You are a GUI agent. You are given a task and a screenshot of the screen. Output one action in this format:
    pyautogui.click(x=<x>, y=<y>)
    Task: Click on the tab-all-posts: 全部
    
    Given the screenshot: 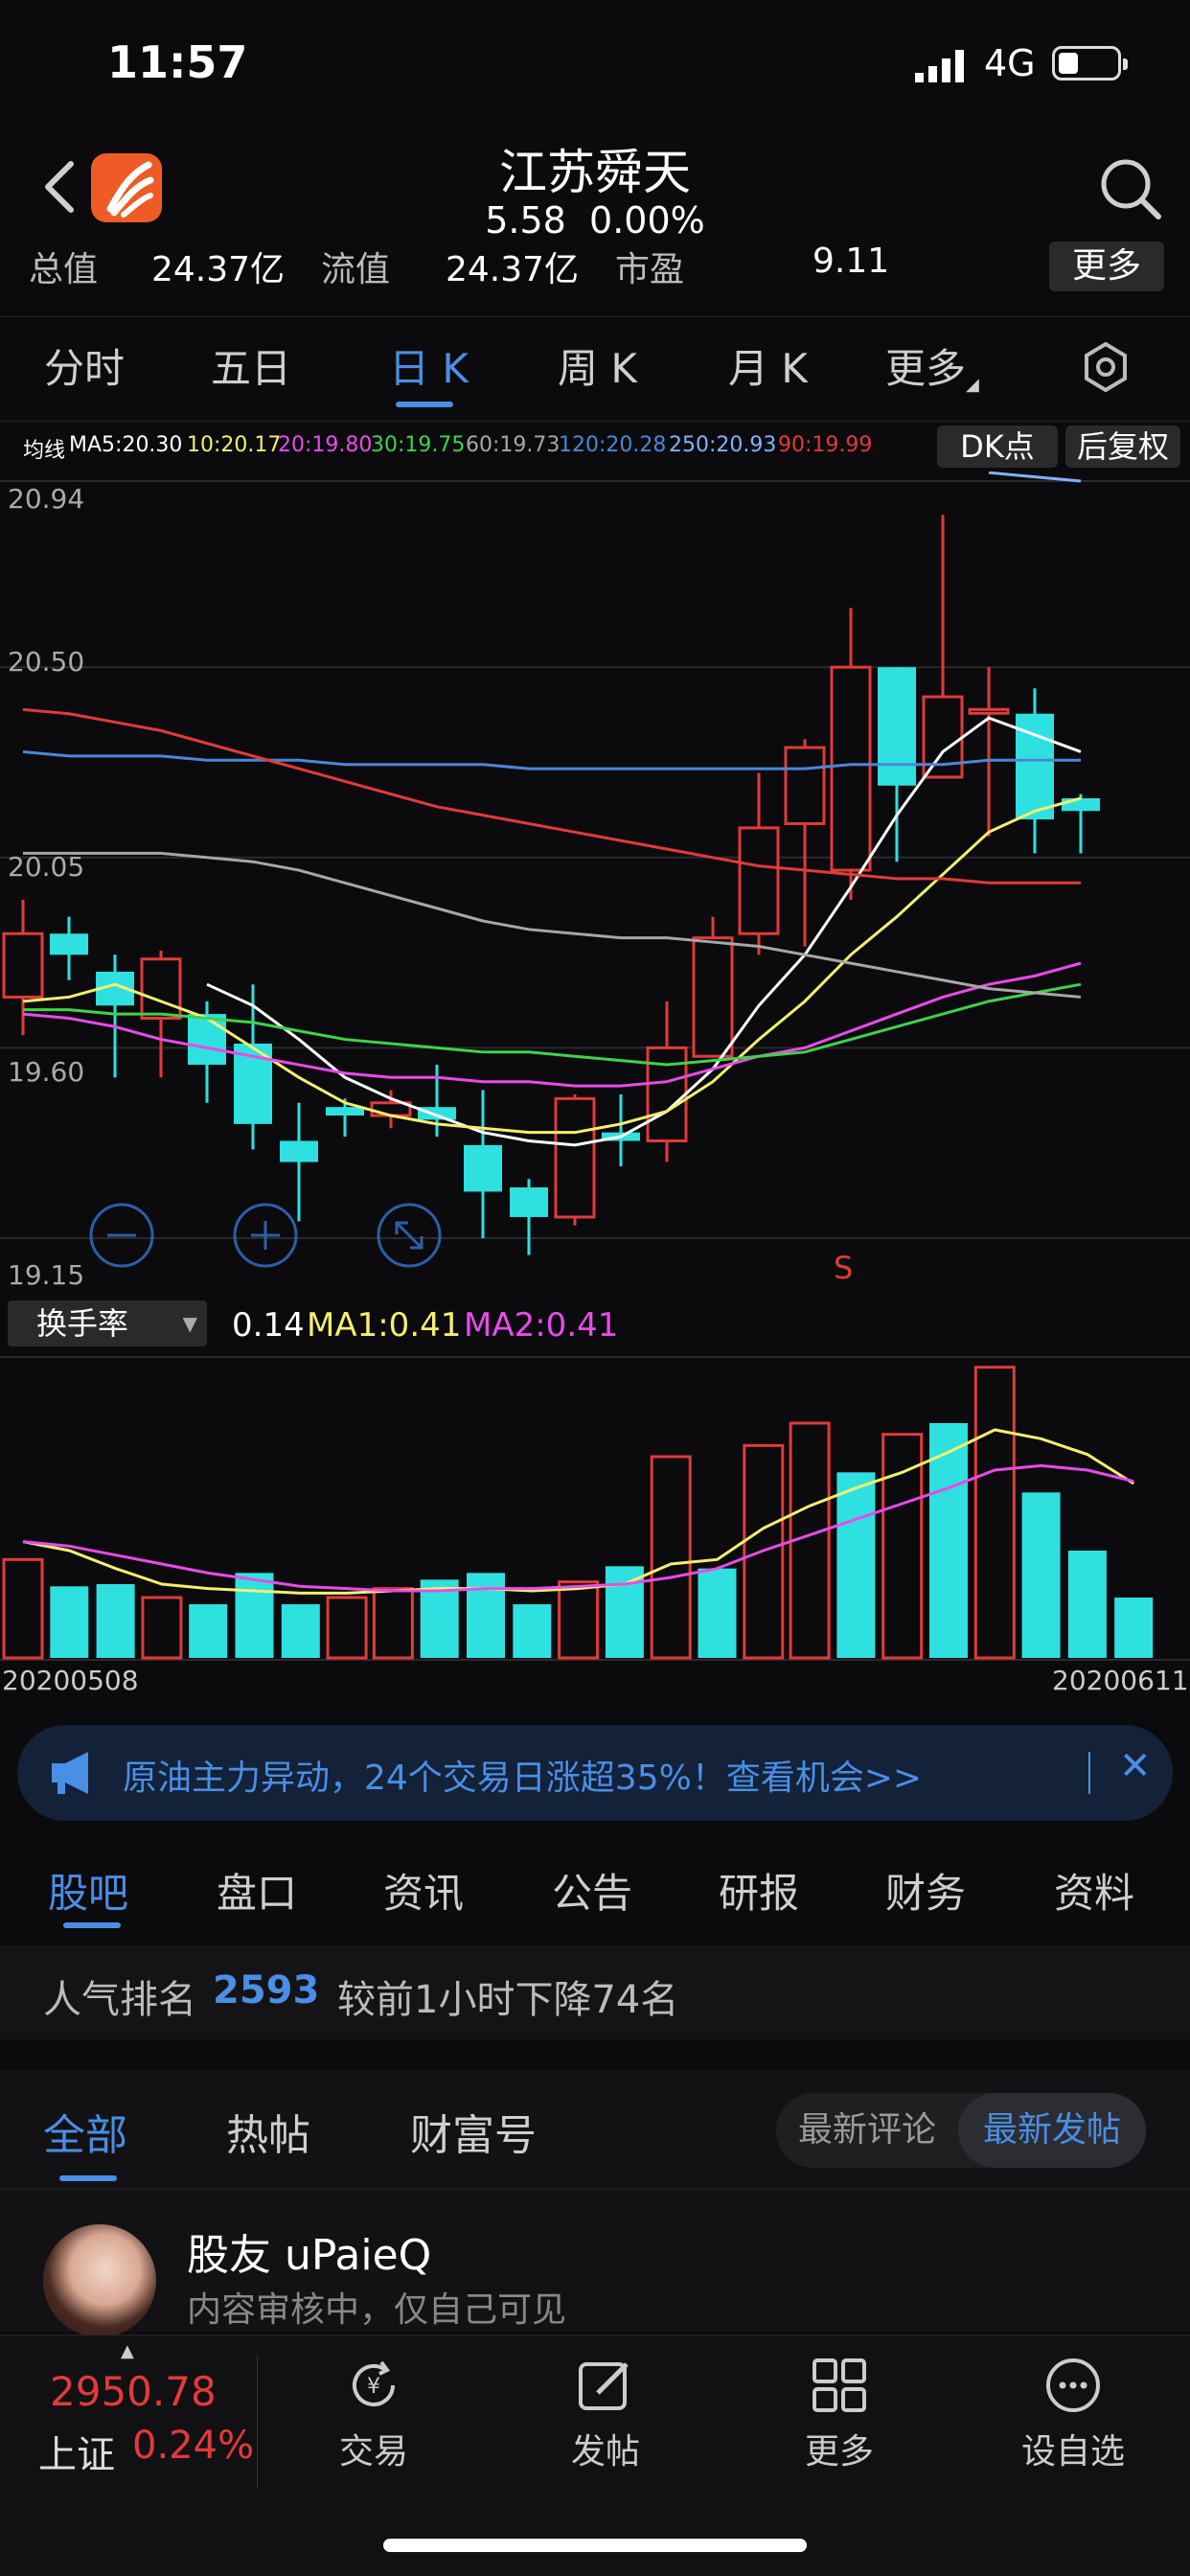 What is the action you would take?
    pyautogui.click(x=85, y=2131)
    